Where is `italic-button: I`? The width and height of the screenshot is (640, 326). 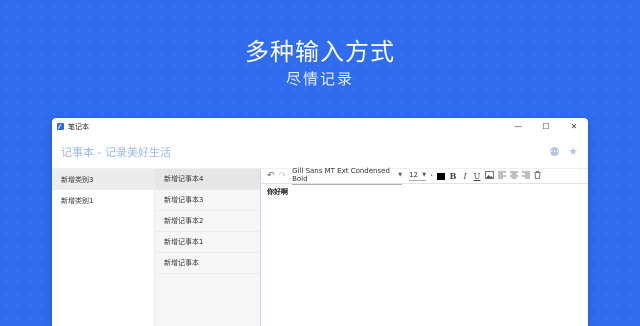 italic-button: I is located at coordinates (465, 176).